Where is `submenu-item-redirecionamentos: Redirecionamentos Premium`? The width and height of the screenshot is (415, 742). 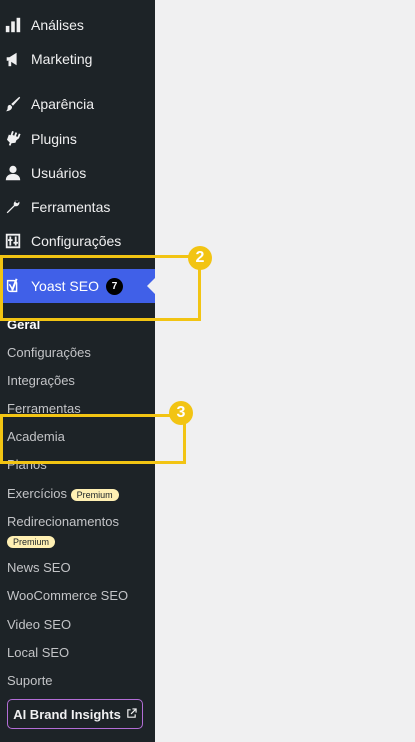
submenu-item-redirecionamentos: Redirecionamentos Premium is located at coordinates (63, 531).